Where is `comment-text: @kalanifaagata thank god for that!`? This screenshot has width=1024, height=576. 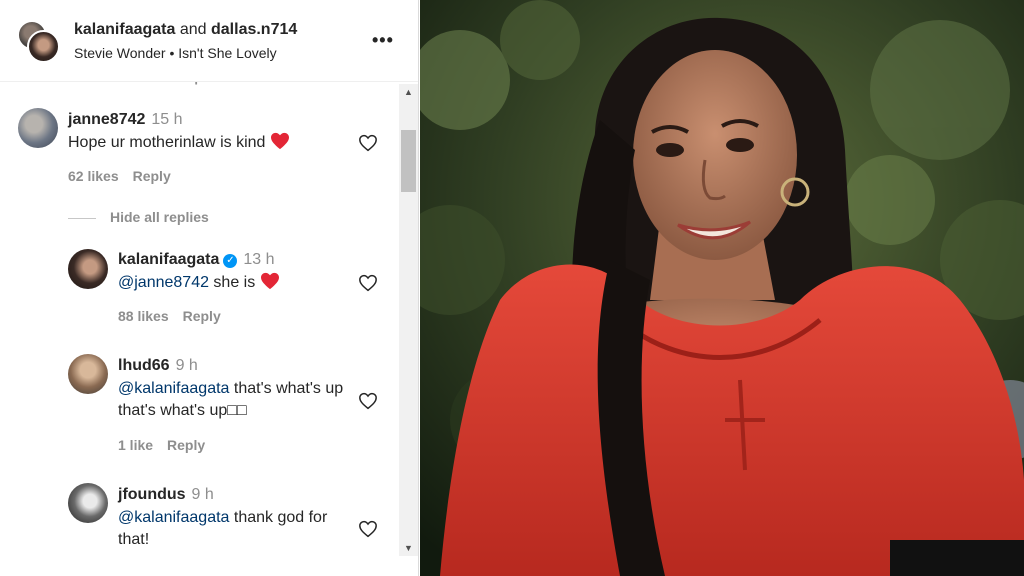
comment-text: @kalanifaagata thank god for that! is located at coordinates (232, 529).